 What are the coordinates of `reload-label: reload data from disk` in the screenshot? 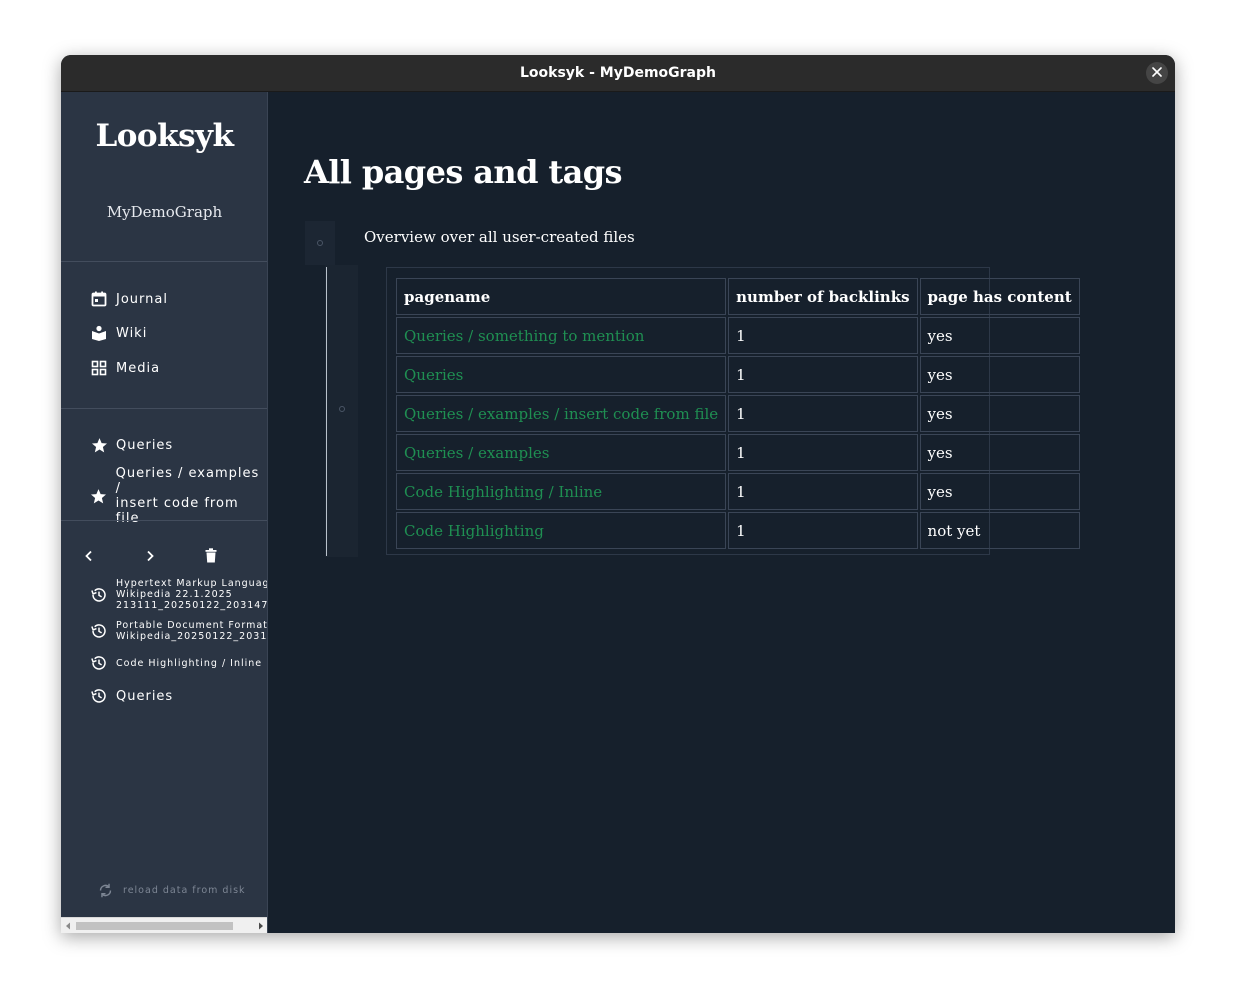 It's located at (184, 890).